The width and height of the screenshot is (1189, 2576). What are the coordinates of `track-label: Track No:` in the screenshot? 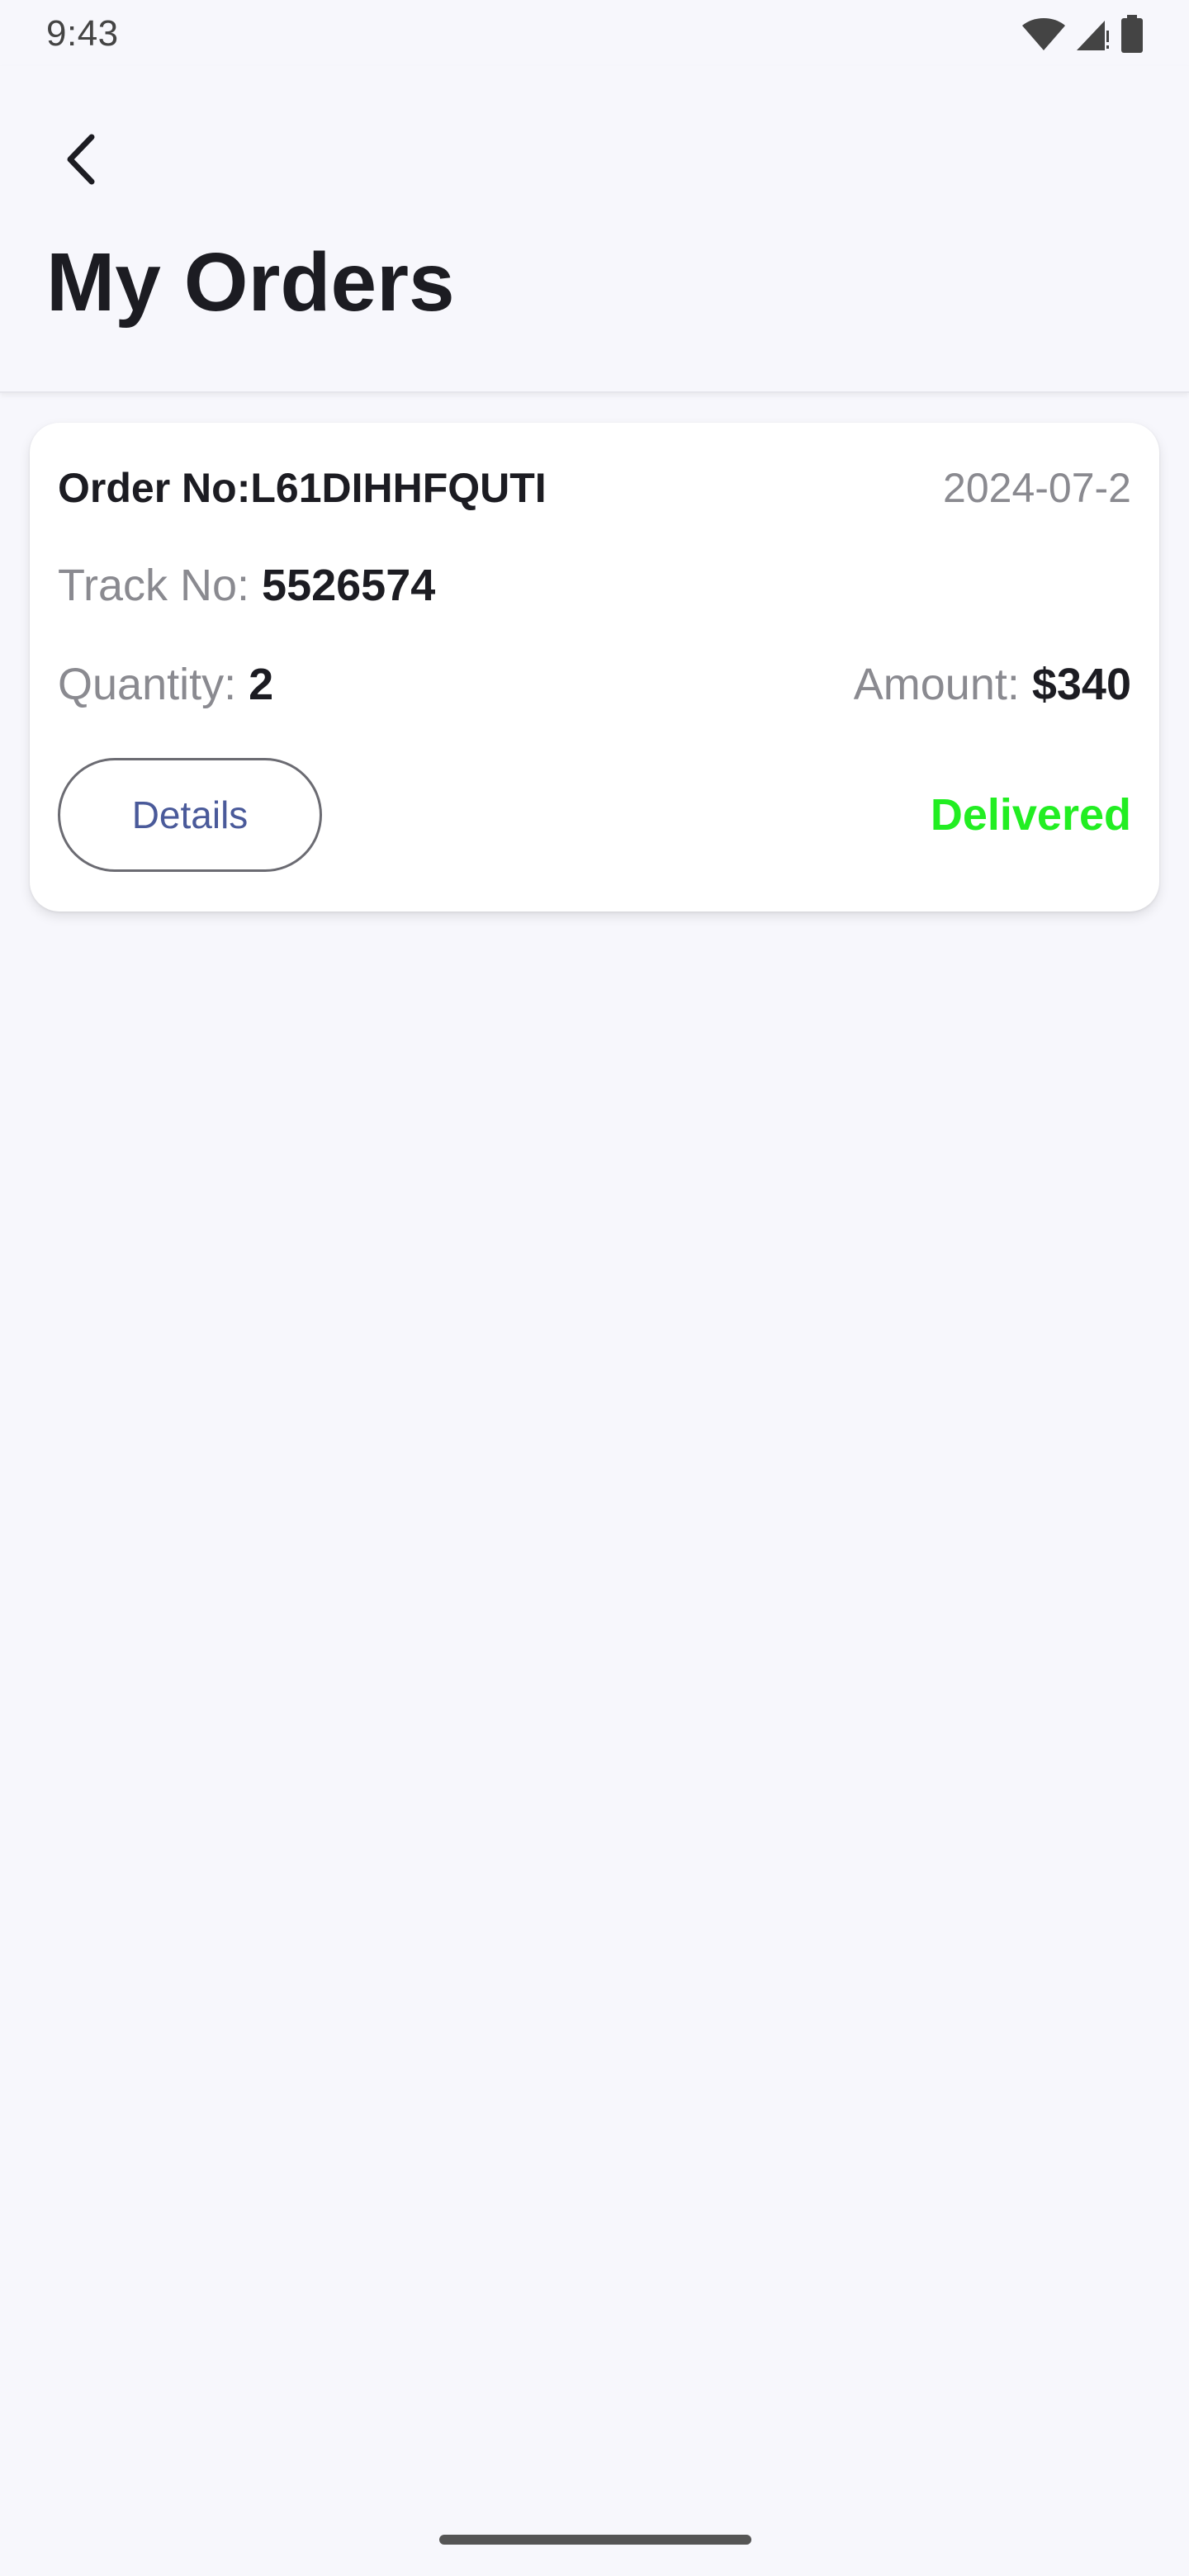 It's located at (160, 585).